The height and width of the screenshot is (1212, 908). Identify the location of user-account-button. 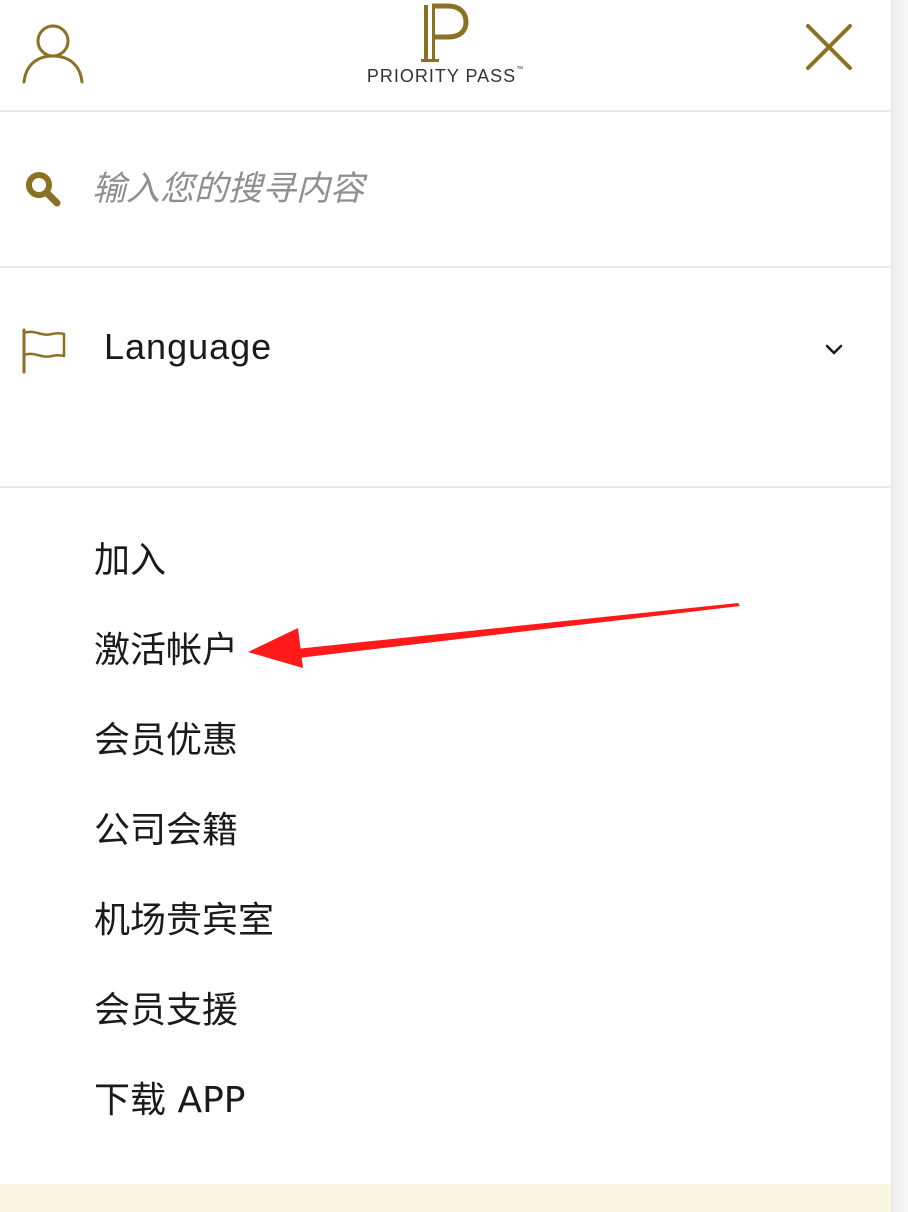
(53, 53).